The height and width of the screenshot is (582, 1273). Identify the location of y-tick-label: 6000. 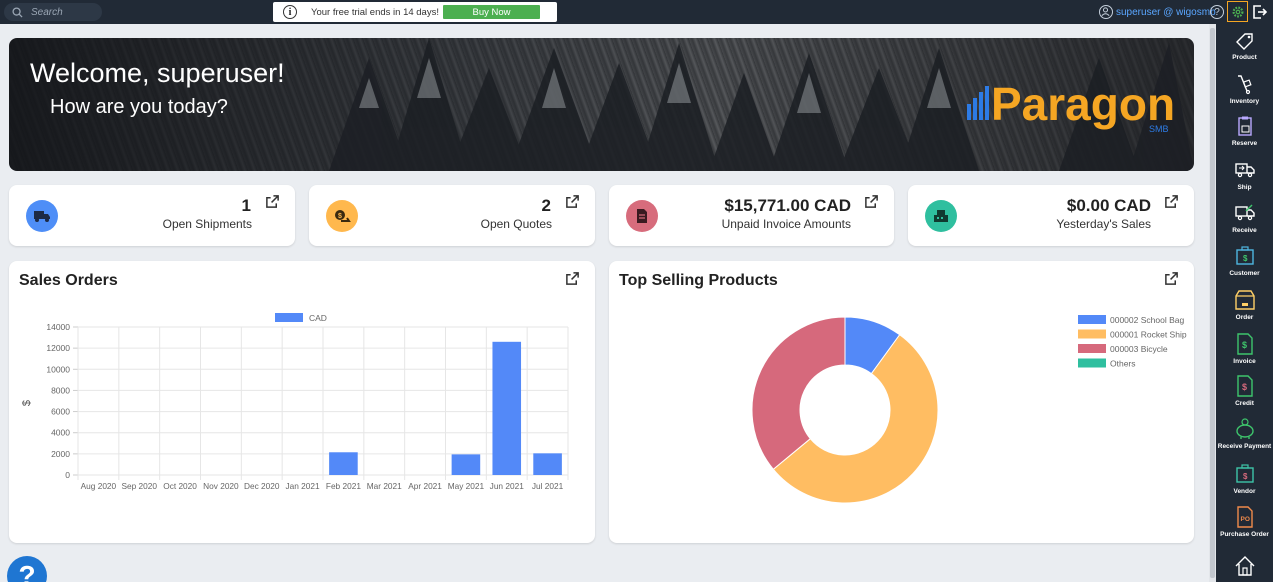
(60, 412).